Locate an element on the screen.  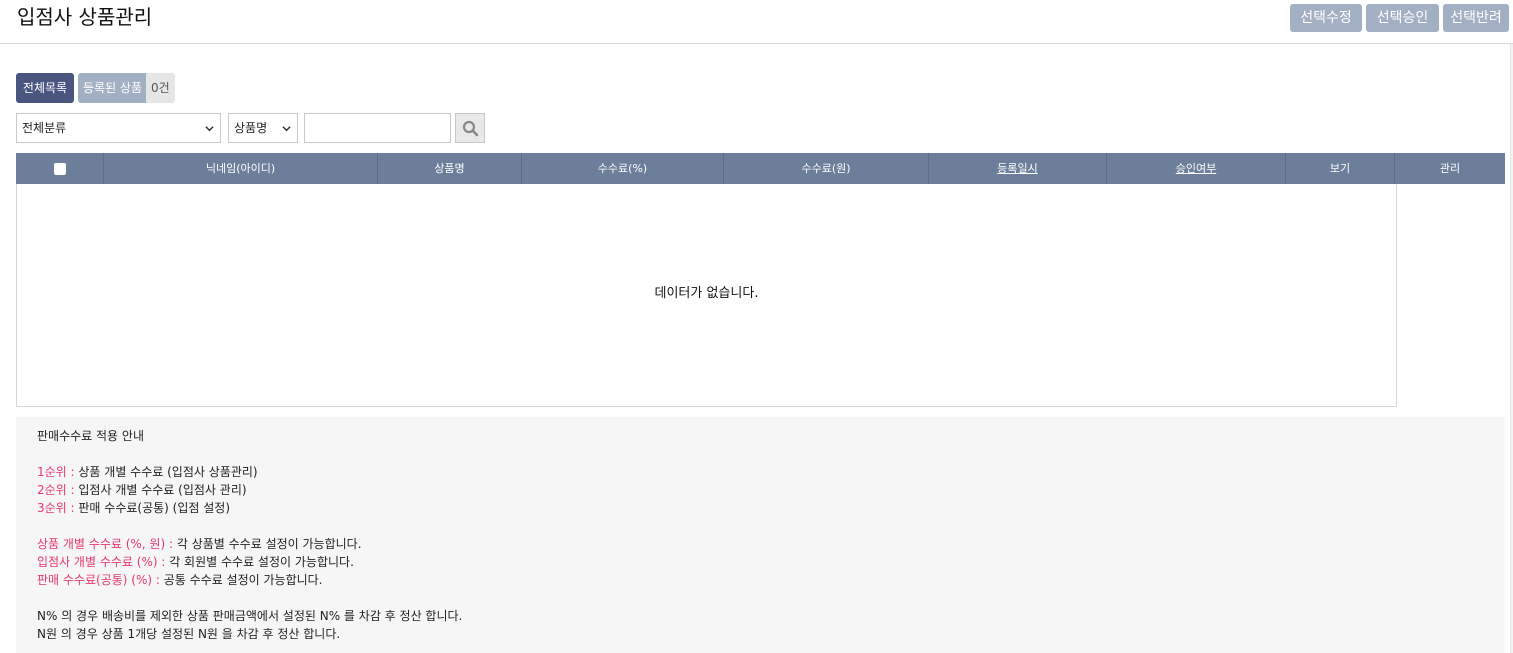
category-select: 전체분류 is located at coordinates (118, 128).